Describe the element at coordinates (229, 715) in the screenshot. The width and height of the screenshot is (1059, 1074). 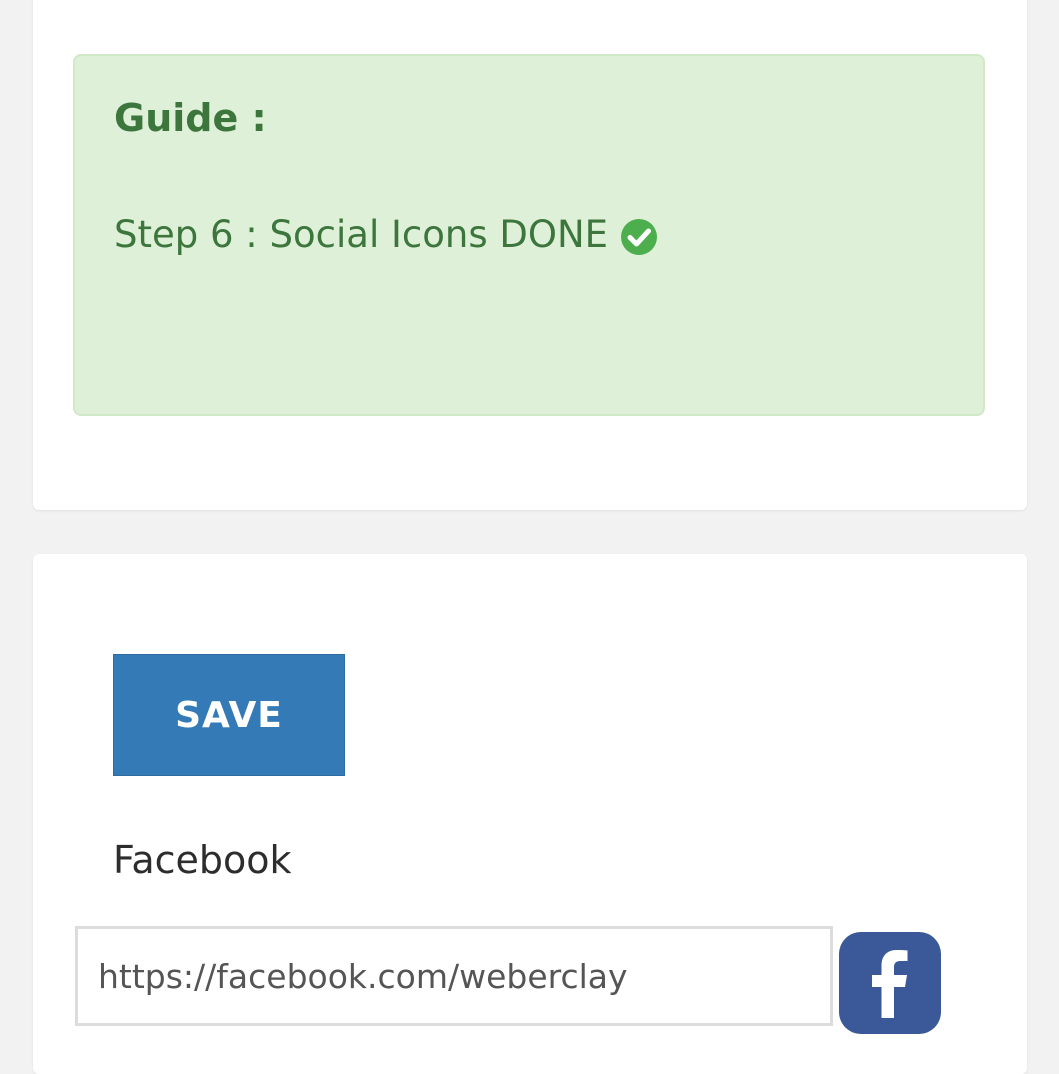
I see `save-button: SAVE` at that location.